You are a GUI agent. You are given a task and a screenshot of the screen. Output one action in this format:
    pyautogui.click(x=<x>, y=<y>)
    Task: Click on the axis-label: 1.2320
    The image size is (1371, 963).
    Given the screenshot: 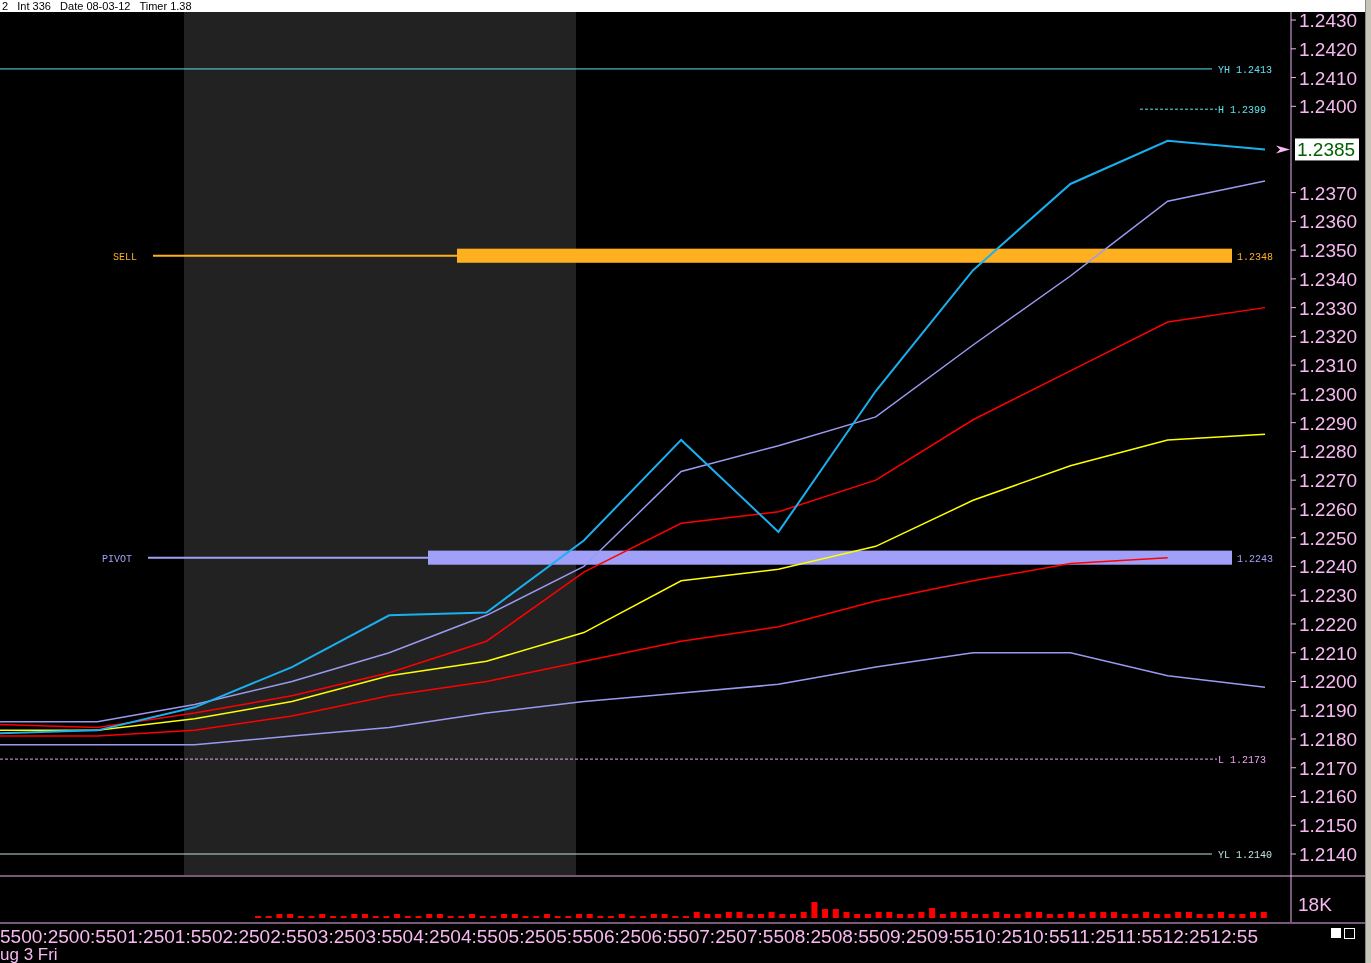 What is the action you would take?
    pyautogui.click(x=1328, y=337)
    